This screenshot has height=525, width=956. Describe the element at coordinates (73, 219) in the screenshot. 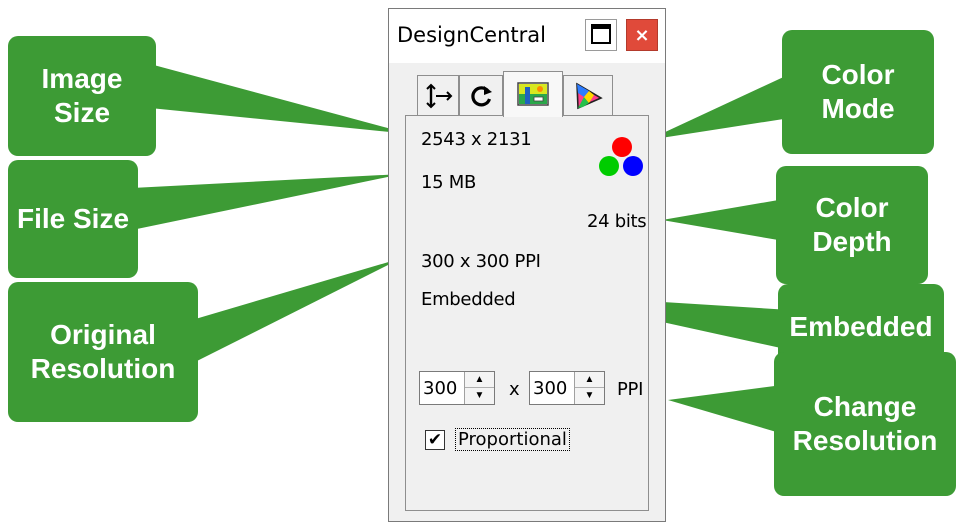

I see `file-size-callout: File Size` at that location.